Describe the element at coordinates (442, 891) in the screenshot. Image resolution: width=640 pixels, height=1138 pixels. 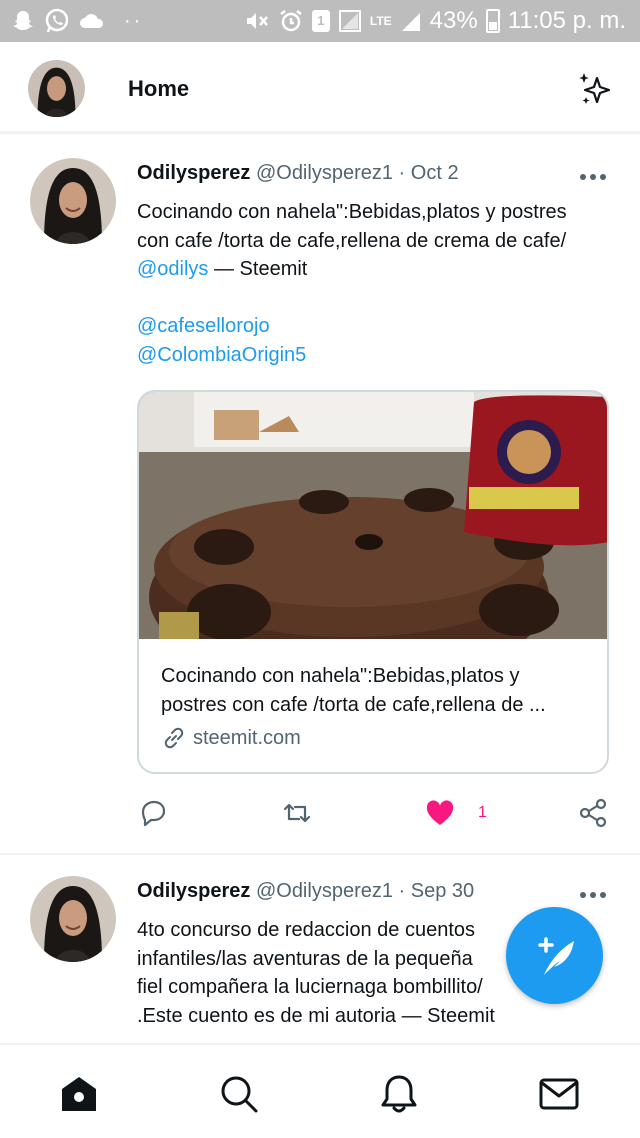
I see `tweet-date: Sep 30` at that location.